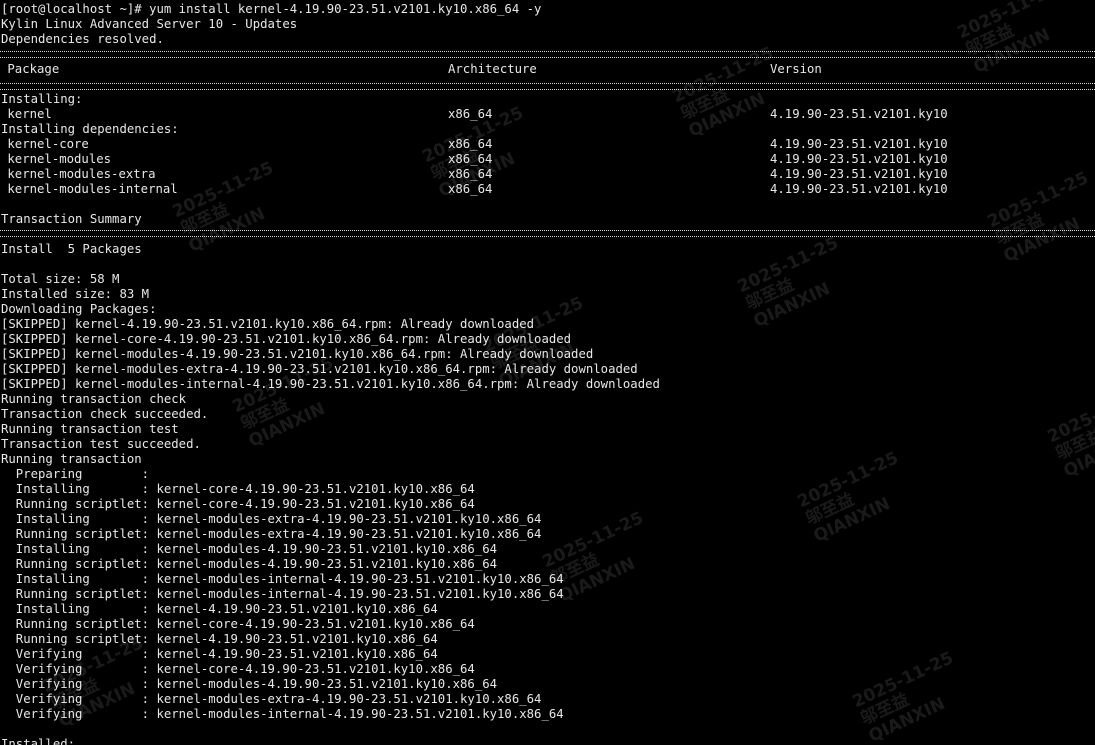  What do you see at coordinates (71, 459) in the screenshot?
I see `transaction-check-line: Running transaction` at bounding box center [71, 459].